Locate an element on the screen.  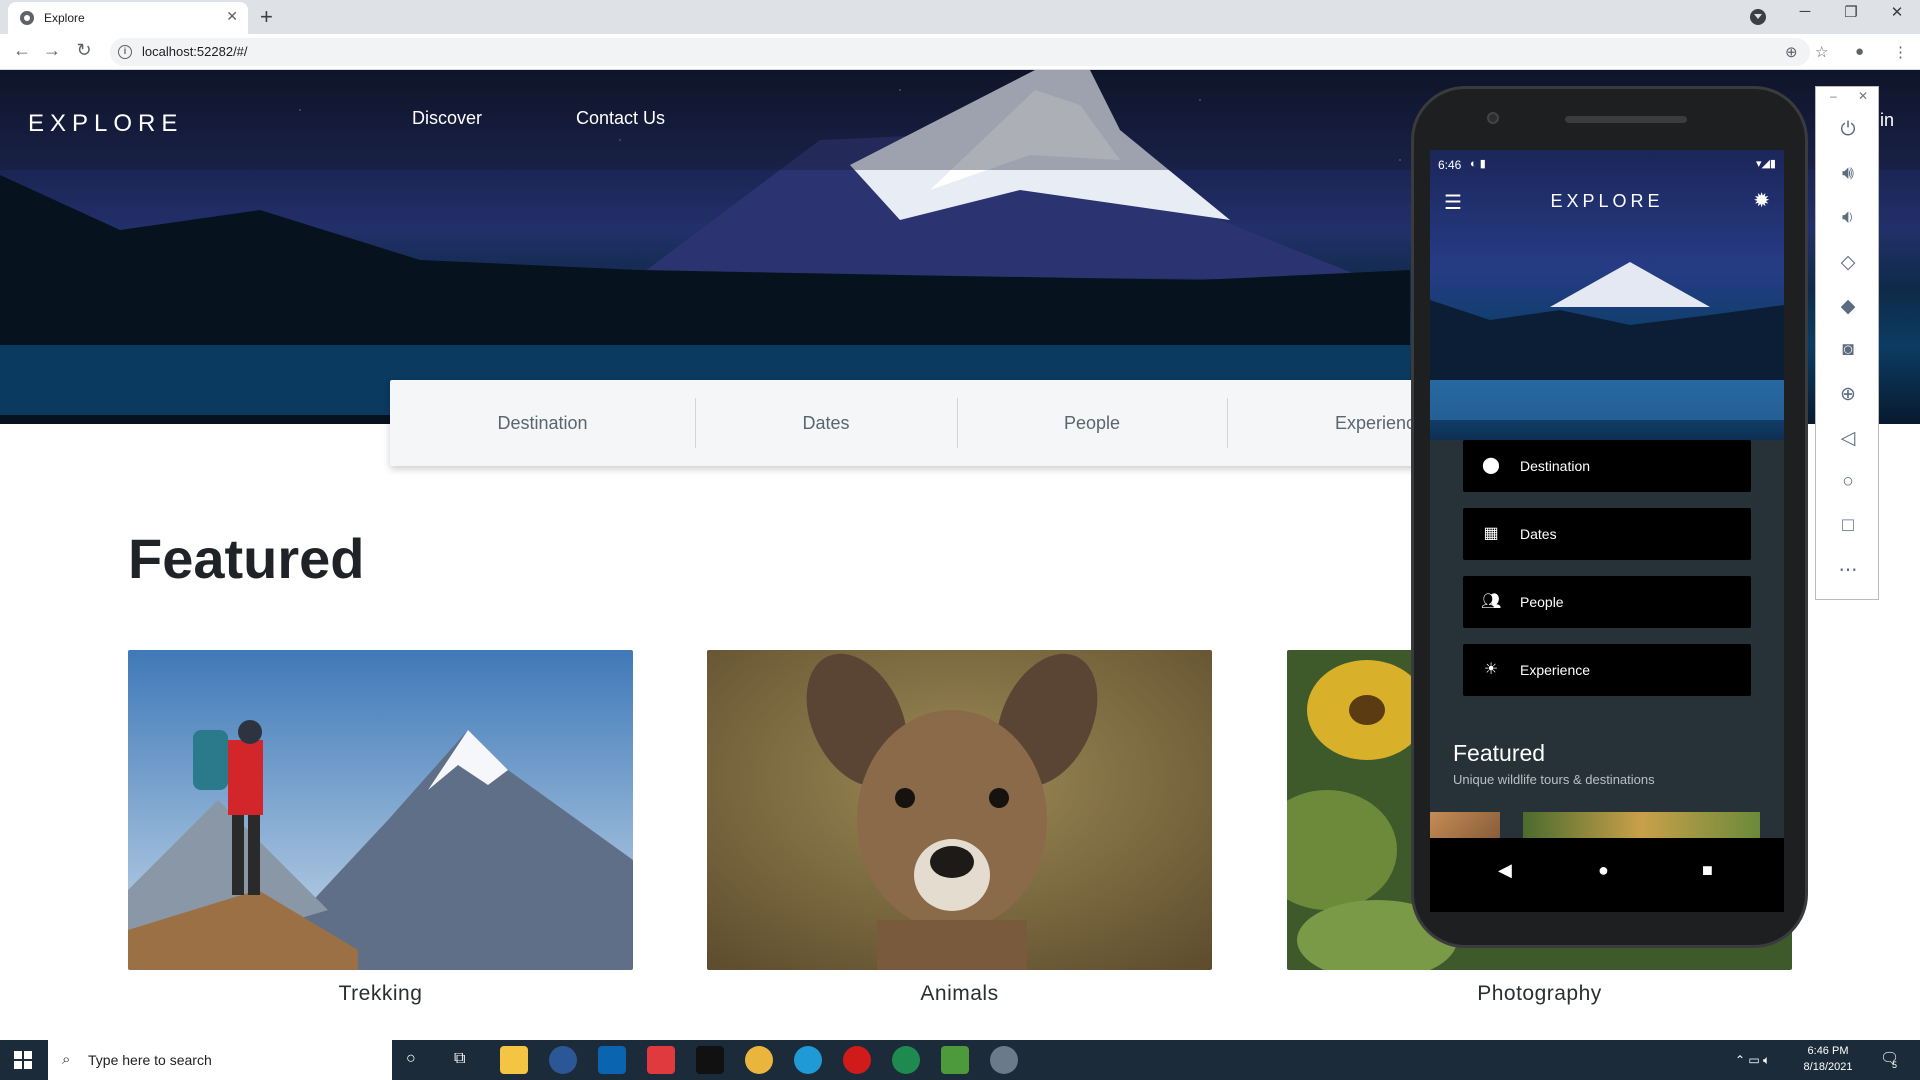
tab-search-icon is located at coordinates (1758, 17).